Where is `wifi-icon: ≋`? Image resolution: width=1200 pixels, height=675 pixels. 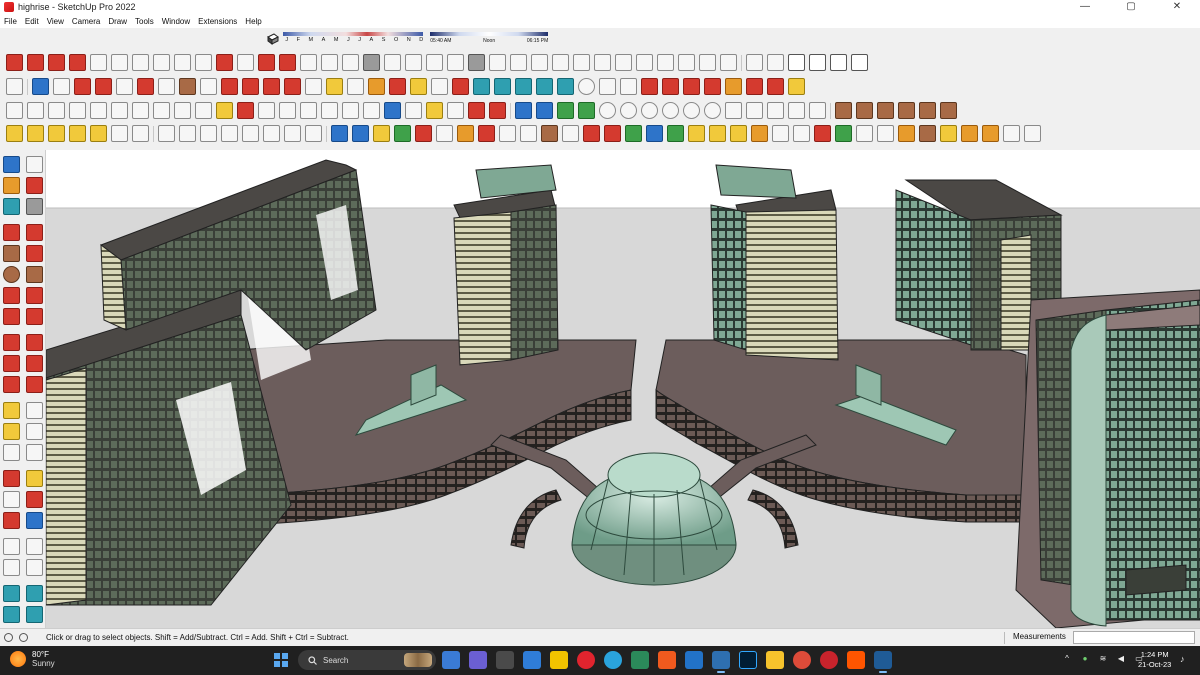 wifi-icon: ≋ is located at coordinates (1103, 659).